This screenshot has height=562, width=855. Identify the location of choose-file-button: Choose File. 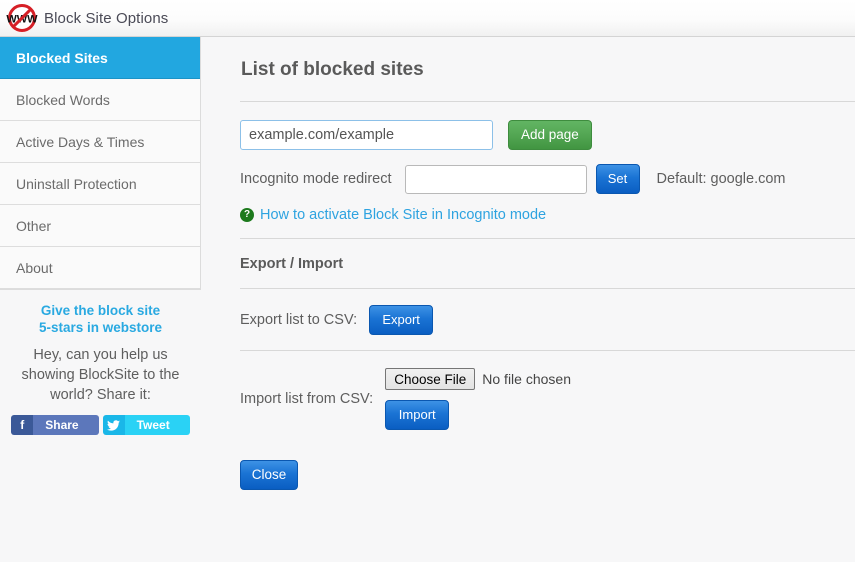
(430, 379).